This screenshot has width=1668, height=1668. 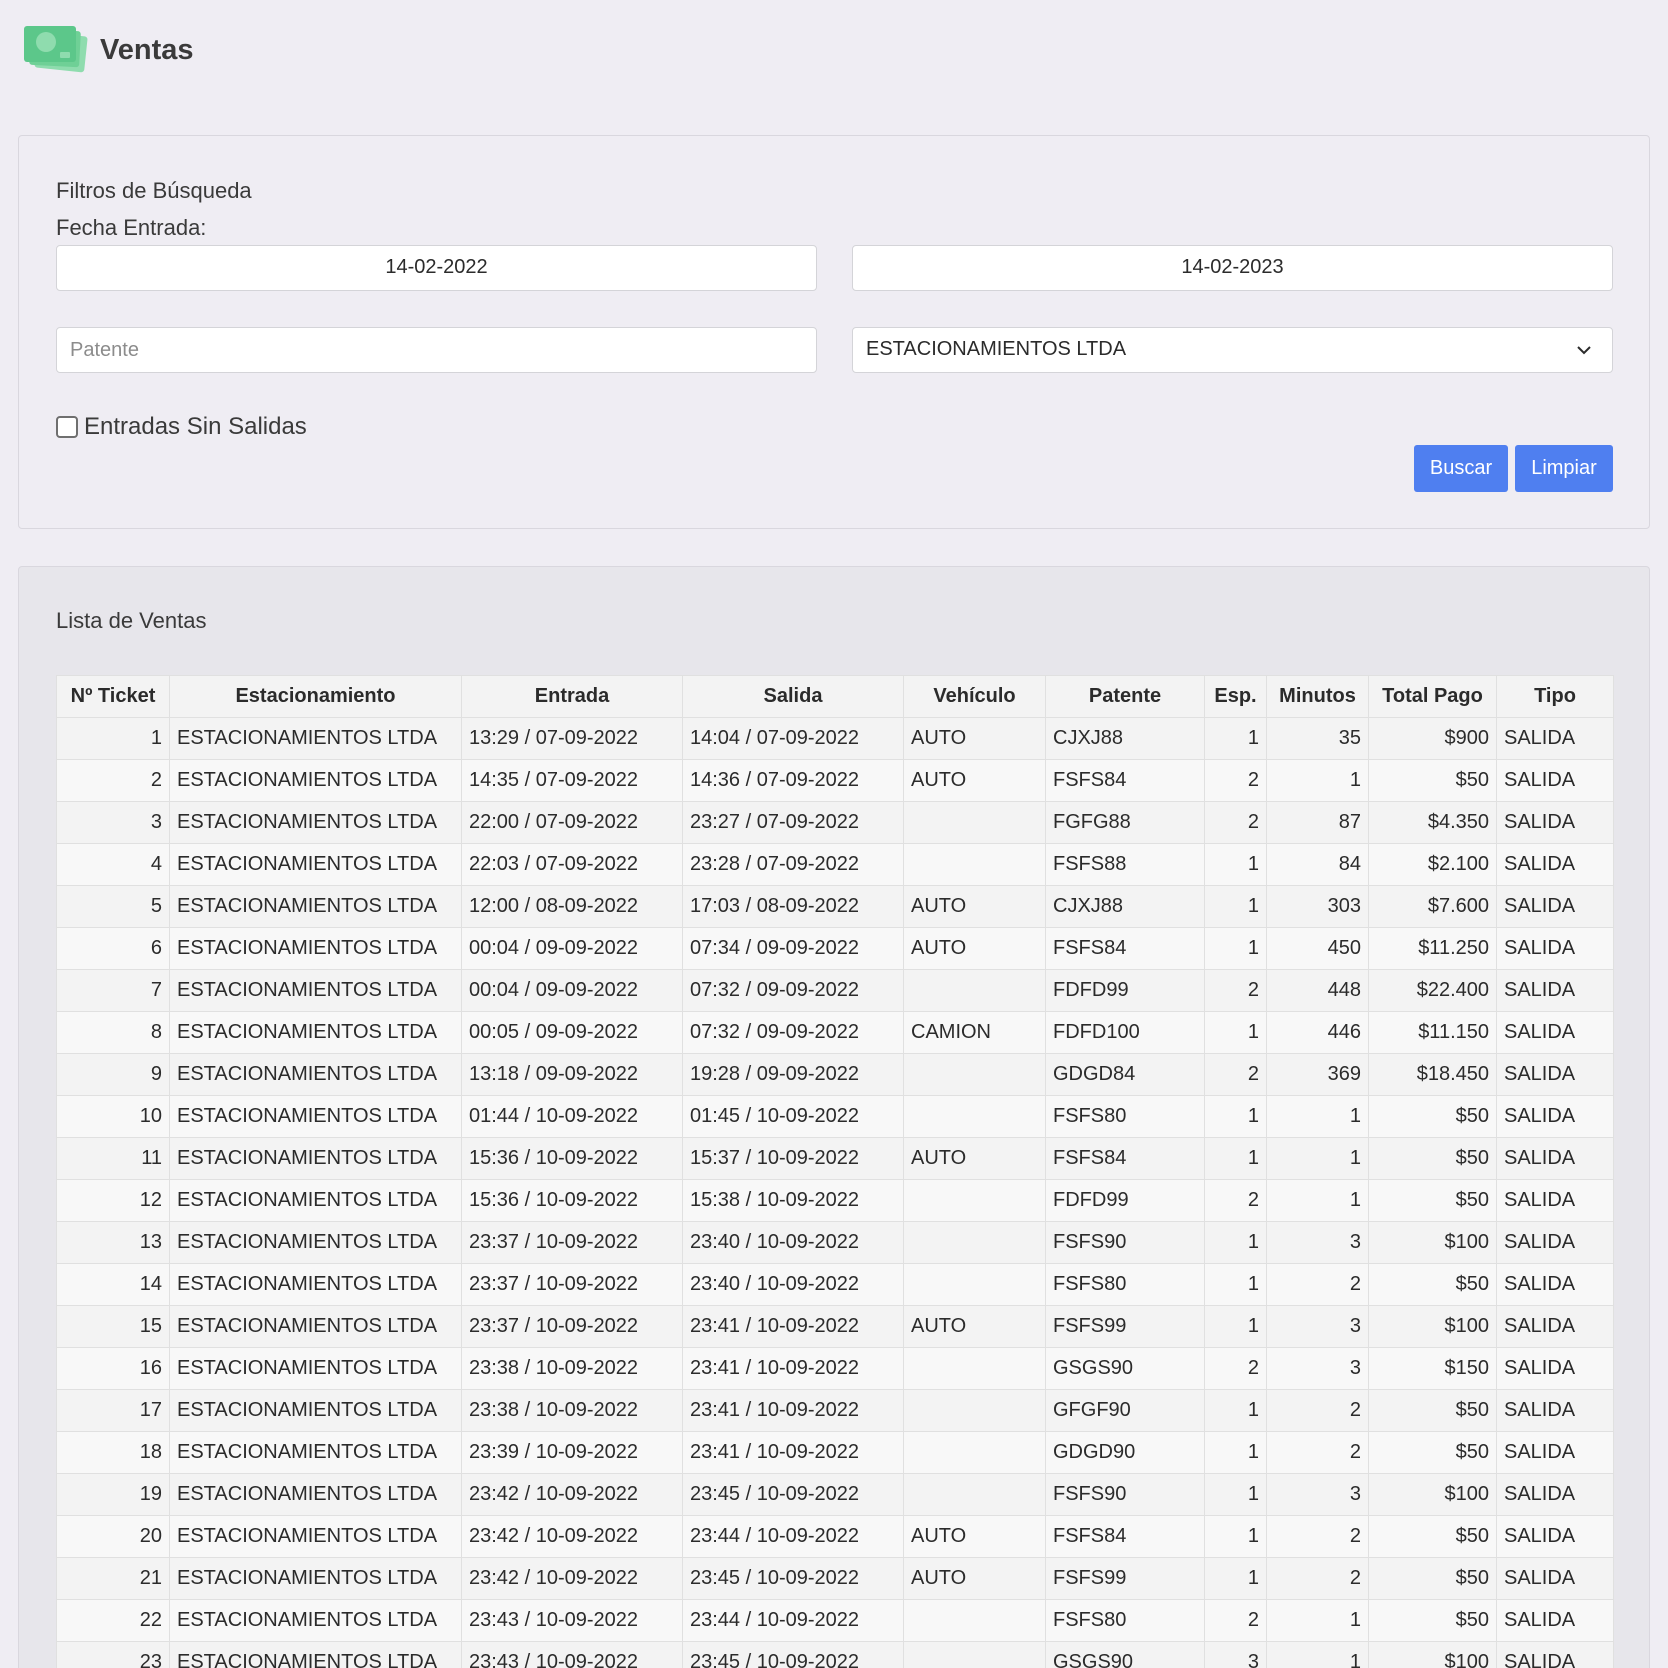 What do you see at coordinates (974, 696) in the screenshot?
I see `column-header-vehiculo: Vehículo` at bounding box center [974, 696].